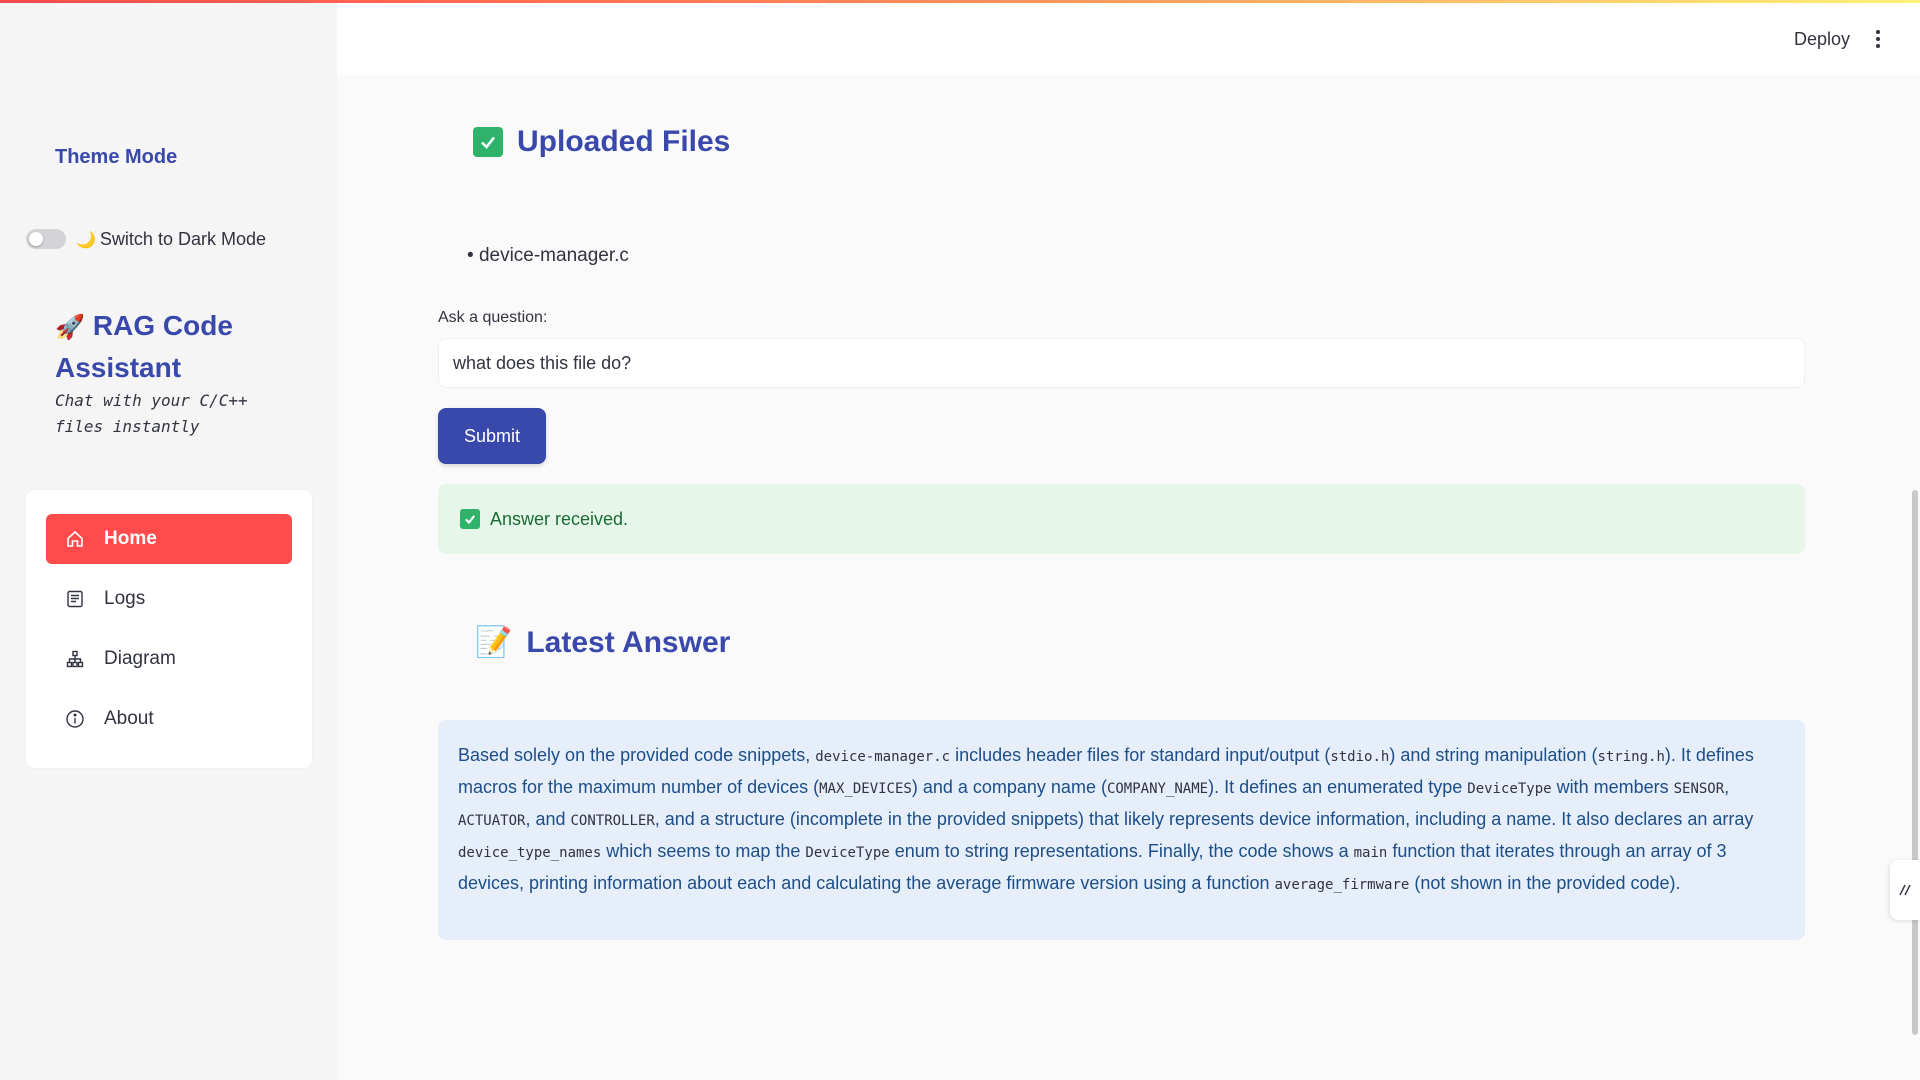 The height and width of the screenshot is (1080, 1920). What do you see at coordinates (125, 598) in the screenshot?
I see `nav-label-logs: Logs` at bounding box center [125, 598].